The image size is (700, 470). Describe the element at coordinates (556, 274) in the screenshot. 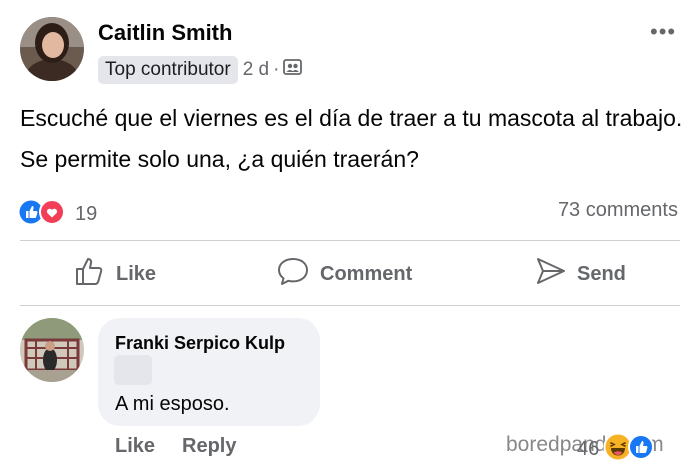

I see `send-icon` at that location.